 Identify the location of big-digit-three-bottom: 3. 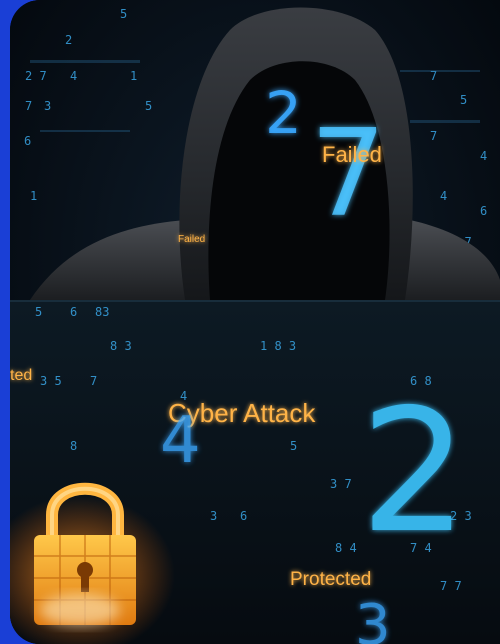
(373, 618).